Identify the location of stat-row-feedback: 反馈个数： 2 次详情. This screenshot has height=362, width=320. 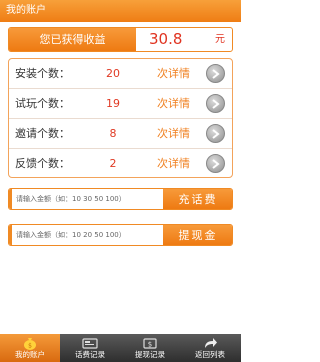
(120, 162).